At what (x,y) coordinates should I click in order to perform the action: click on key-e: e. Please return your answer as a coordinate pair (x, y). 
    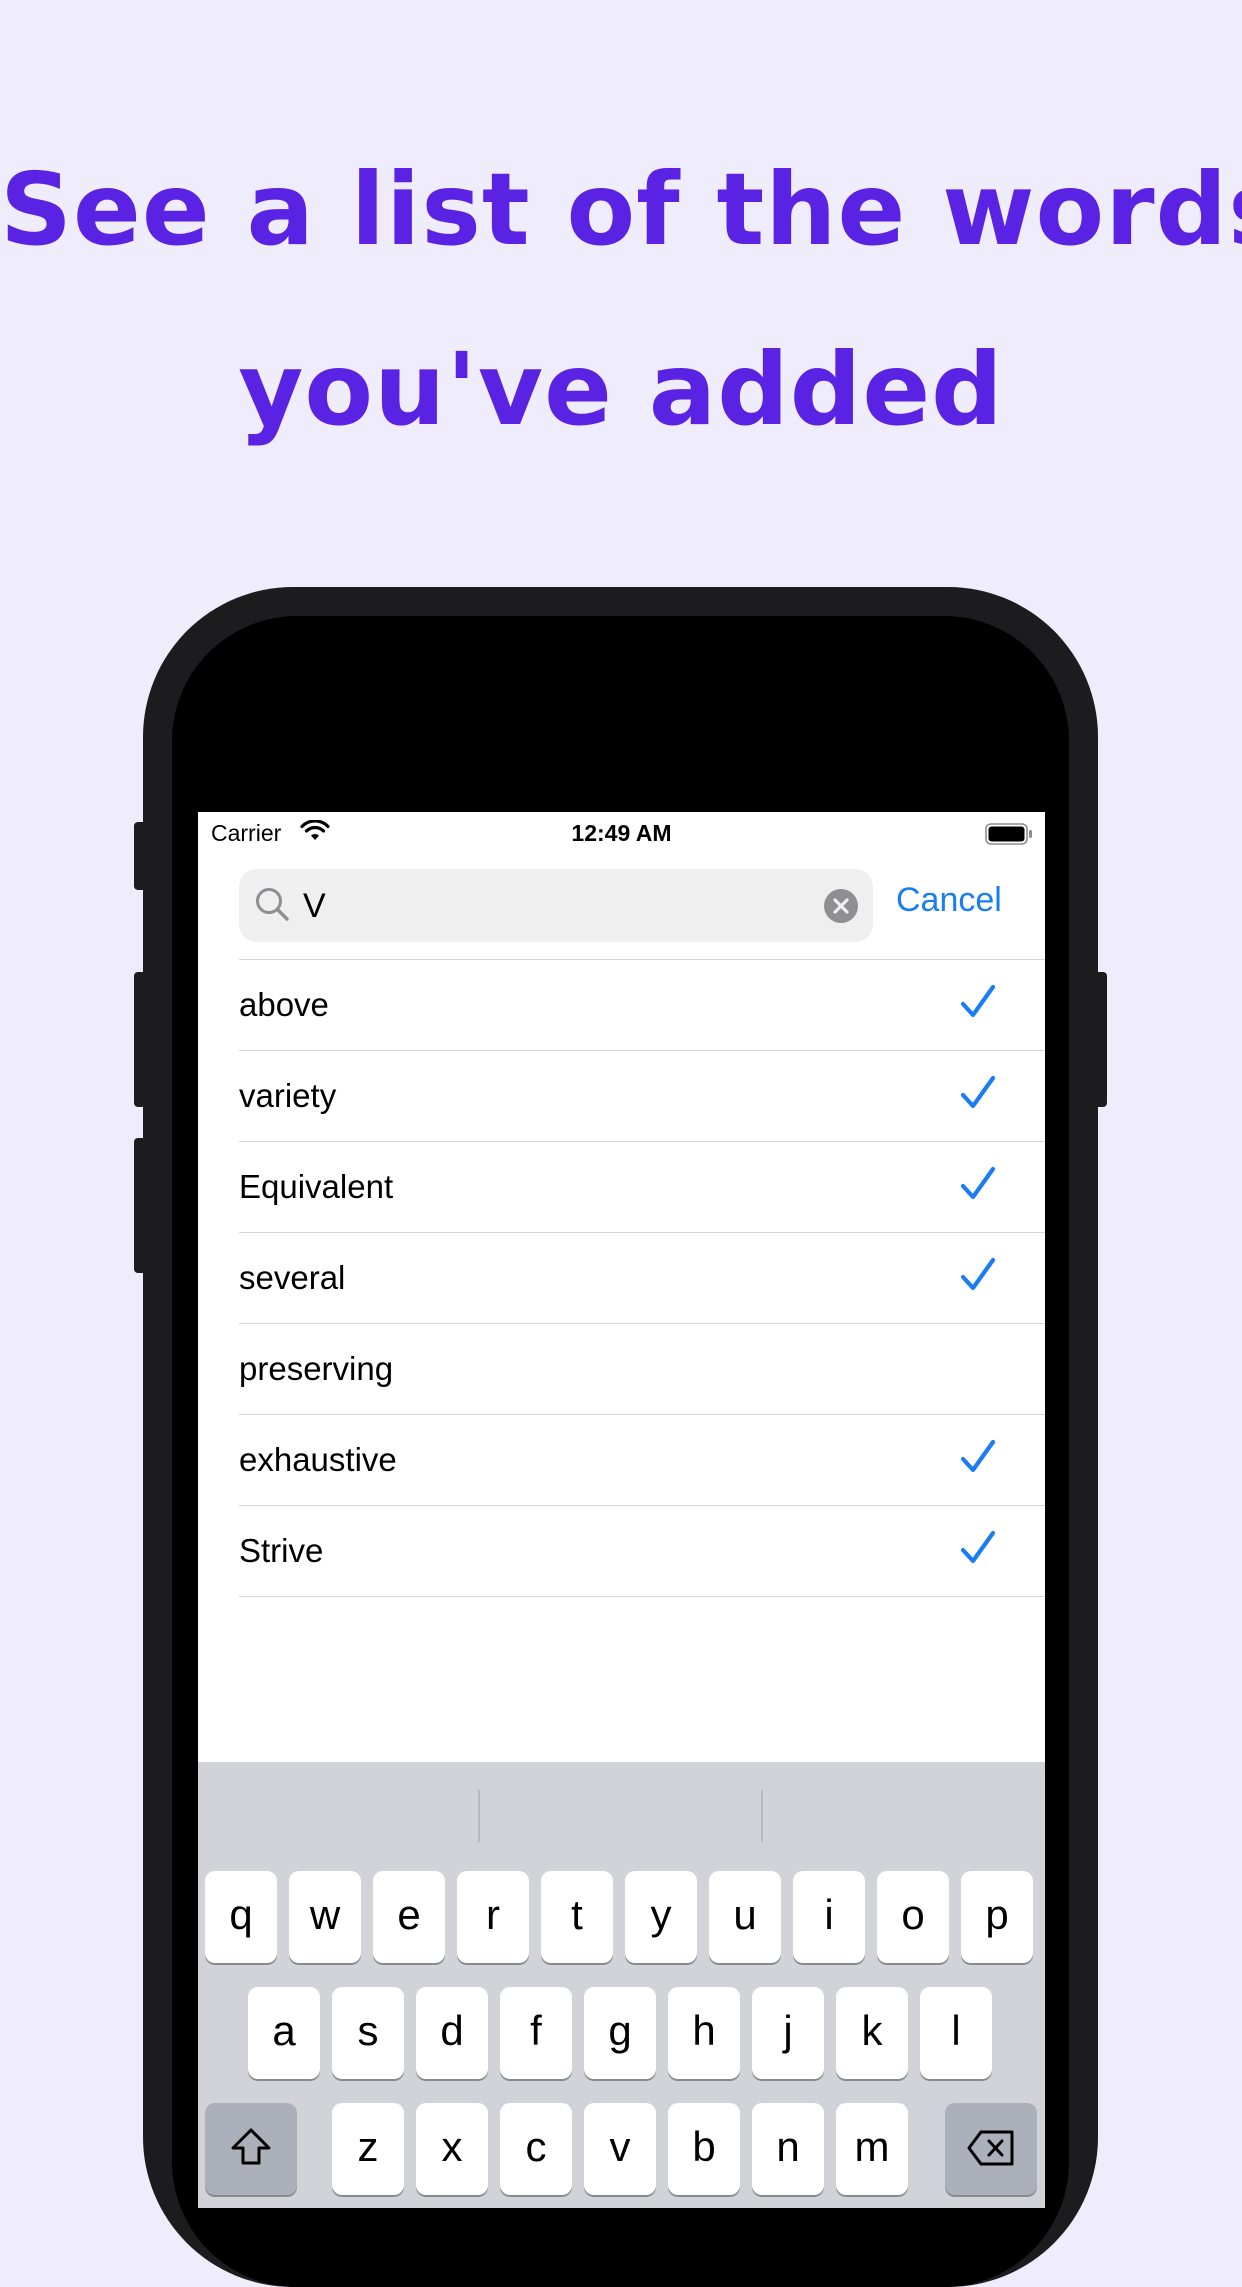
    Looking at the image, I should click on (409, 1917).